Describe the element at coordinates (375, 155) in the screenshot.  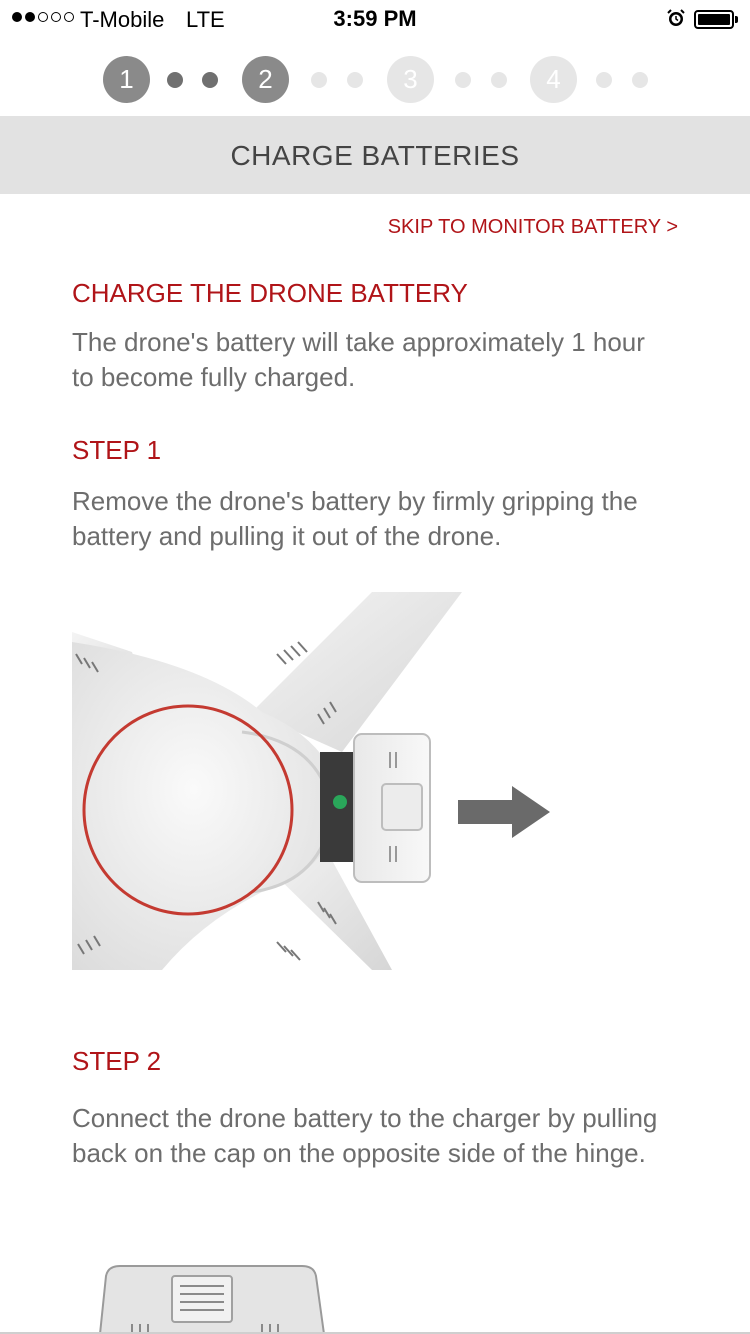
I see `page-title: CHARGE BATTERIES` at that location.